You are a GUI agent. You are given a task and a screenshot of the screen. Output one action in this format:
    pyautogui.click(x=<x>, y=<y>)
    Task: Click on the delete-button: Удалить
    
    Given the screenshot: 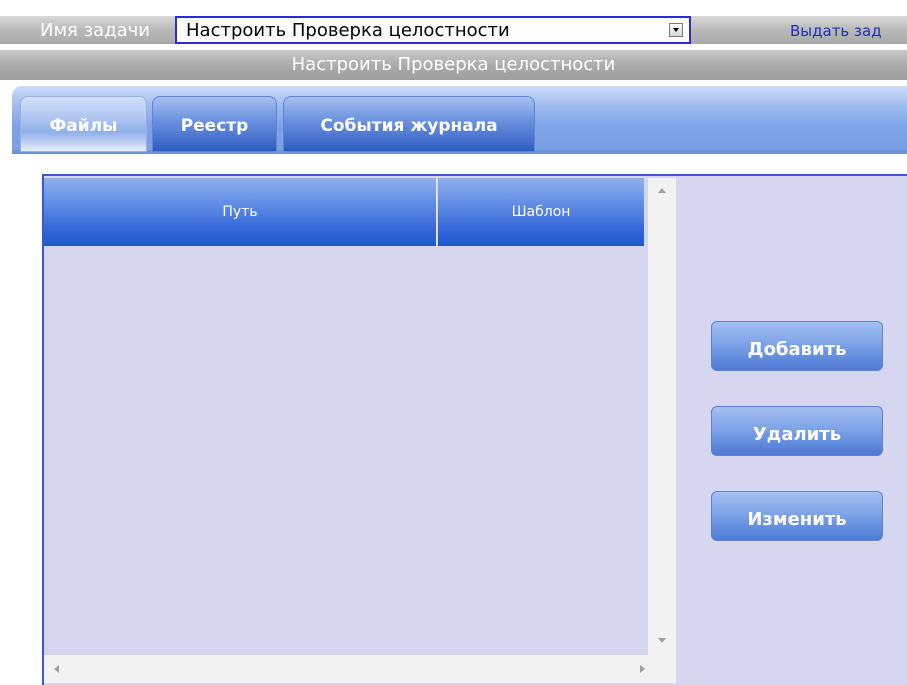 What is the action you would take?
    pyautogui.click(x=797, y=431)
    